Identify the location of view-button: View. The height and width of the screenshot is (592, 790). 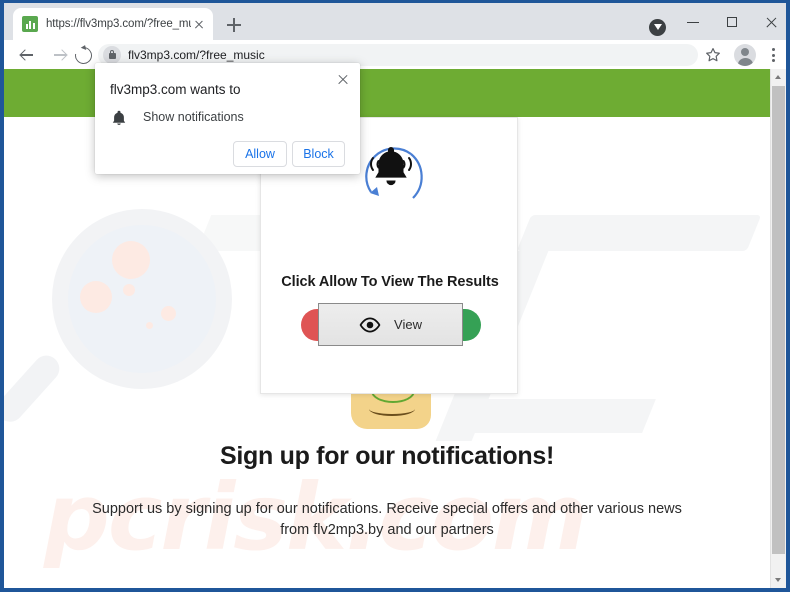
(390, 324).